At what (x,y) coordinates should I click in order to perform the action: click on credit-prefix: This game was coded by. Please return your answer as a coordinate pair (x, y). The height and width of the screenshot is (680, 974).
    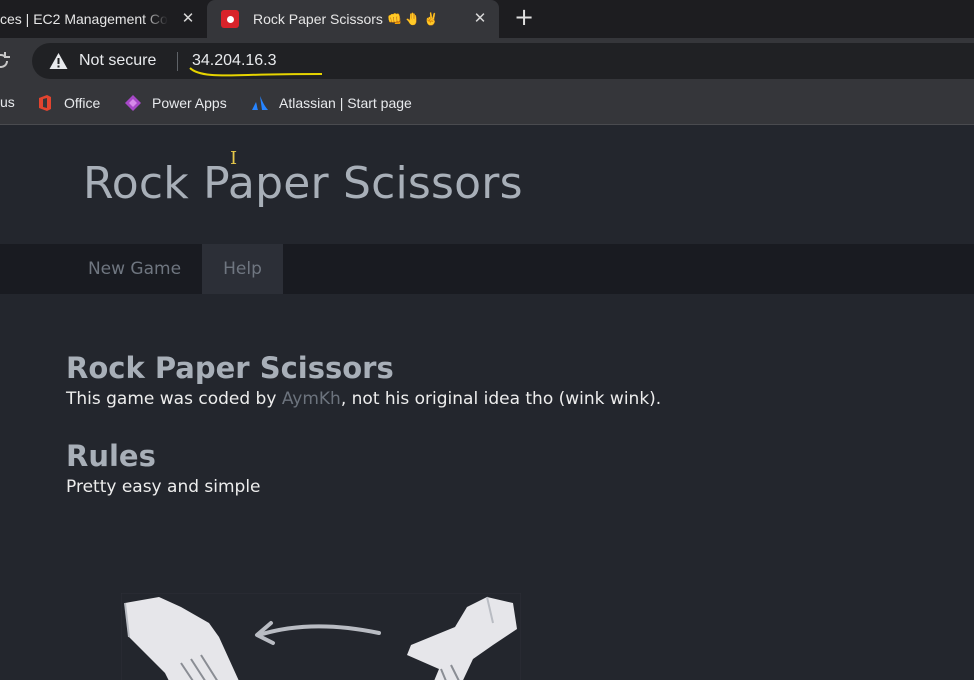
    Looking at the image, I should click on (174, 399).